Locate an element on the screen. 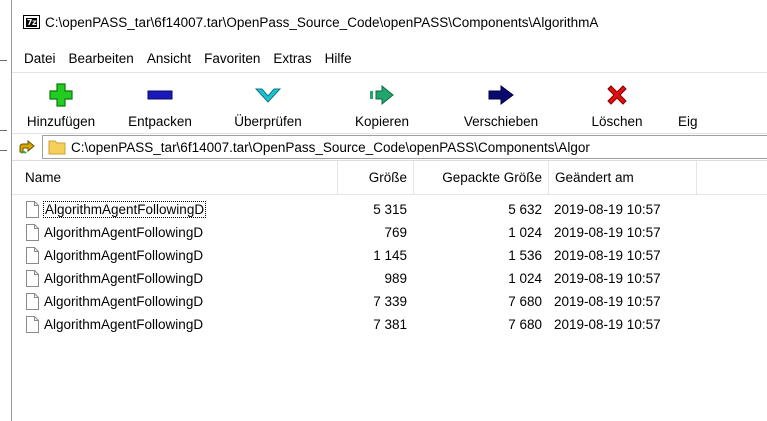  menu-bearbeiten: Bearbeiten is located at coordinates (101, 58).